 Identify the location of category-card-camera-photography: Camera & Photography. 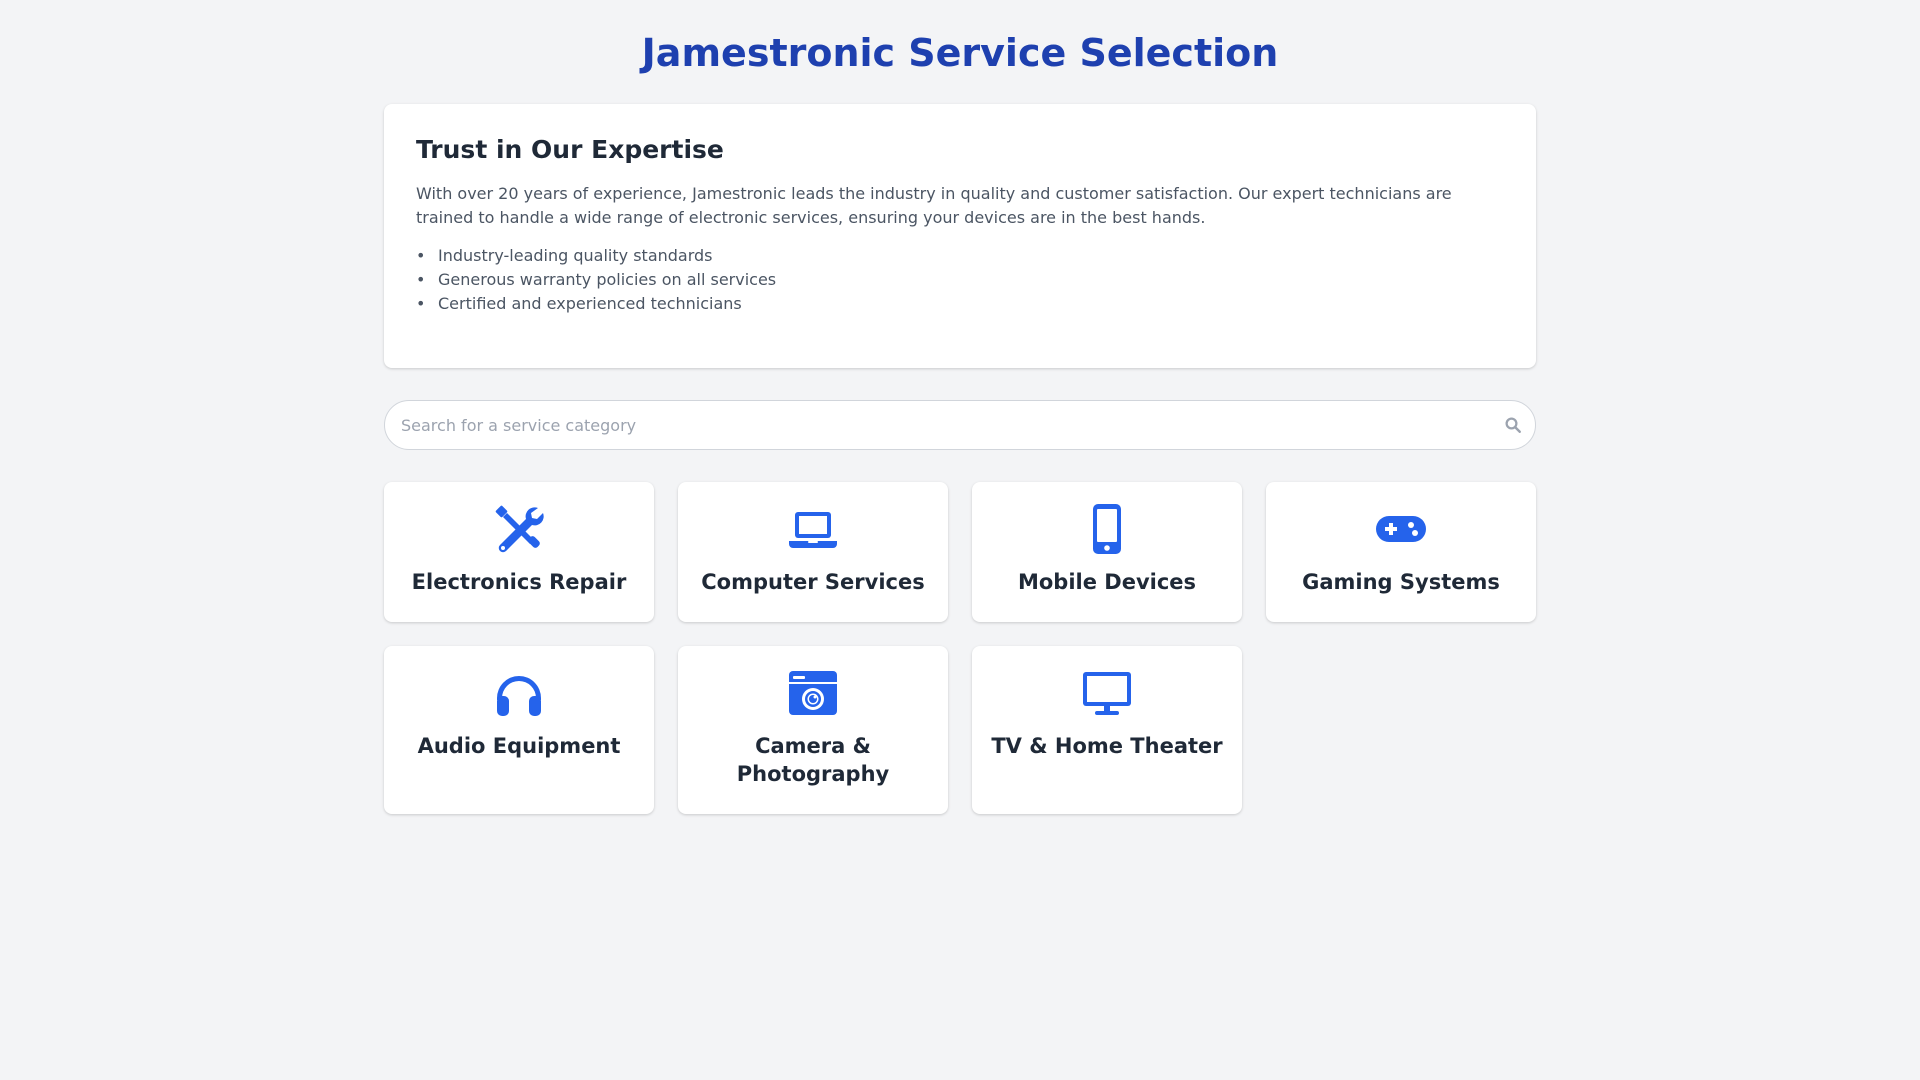
(813, 730).